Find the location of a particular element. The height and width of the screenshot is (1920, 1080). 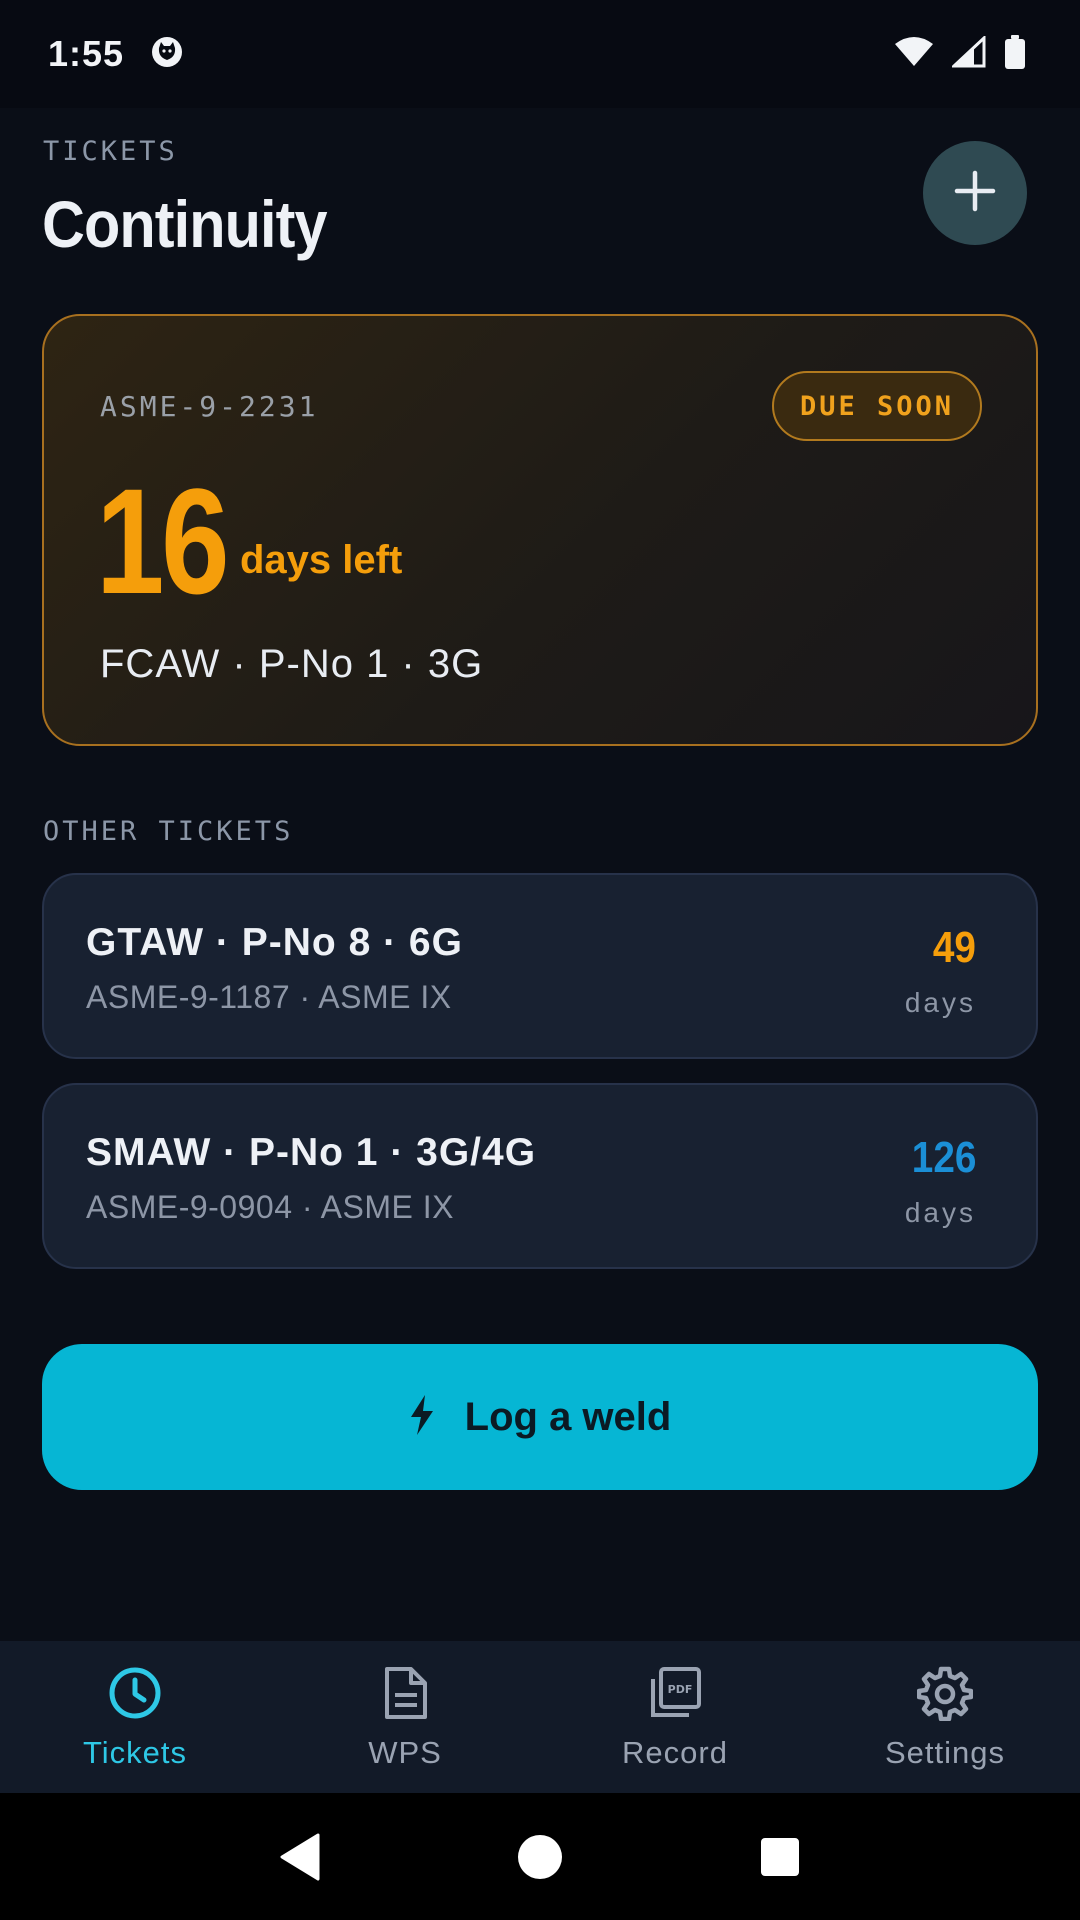

ticket-title: SMAW · P-No 1 · 3G/4G is located at coordinates (311, 1152).